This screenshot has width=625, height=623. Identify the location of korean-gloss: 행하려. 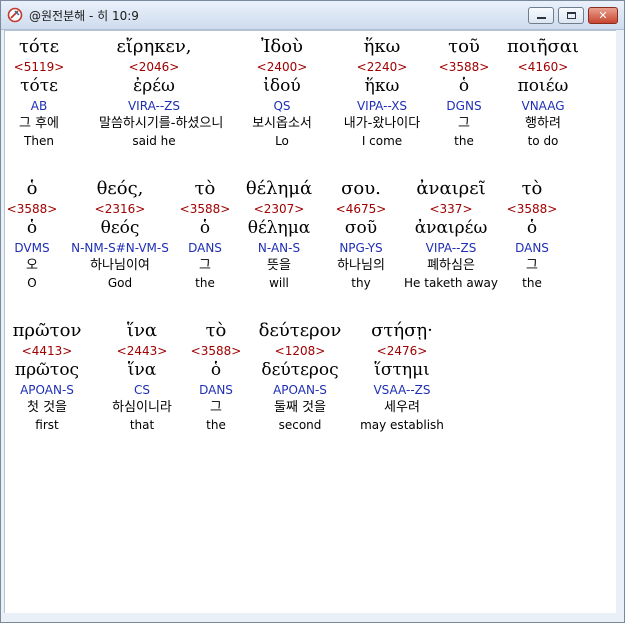
(543, 123).